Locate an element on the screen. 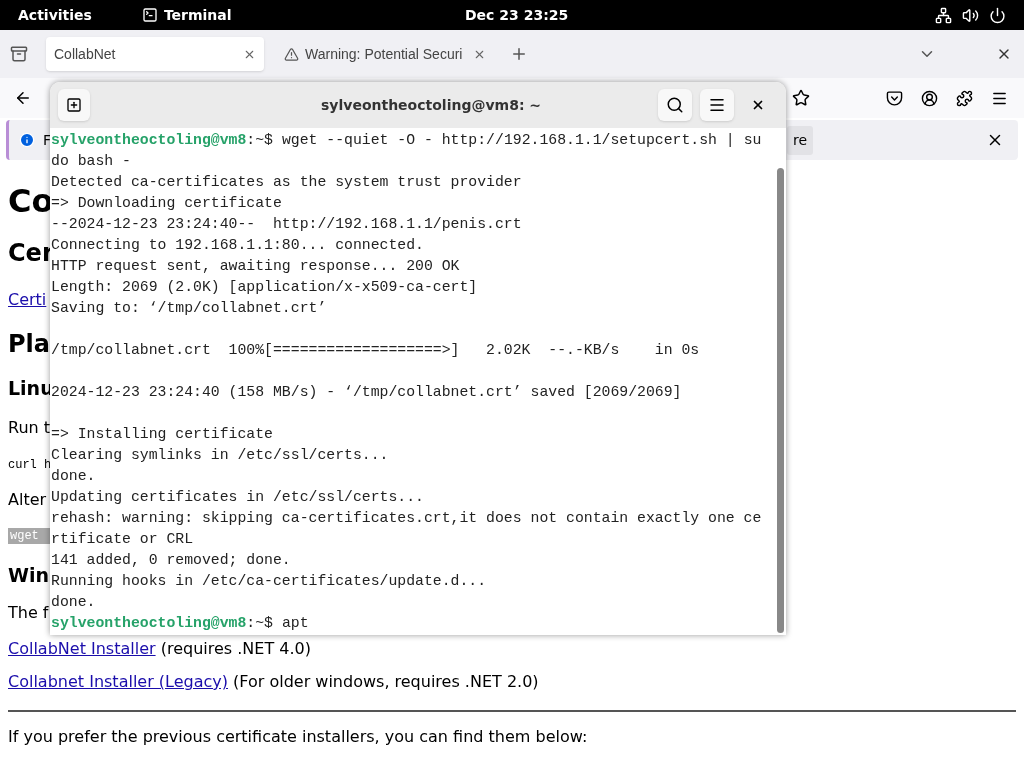 This screenshot has width=1024, height=768. terminal-line: => Downloading certificate is located at coordinates (167, 203).